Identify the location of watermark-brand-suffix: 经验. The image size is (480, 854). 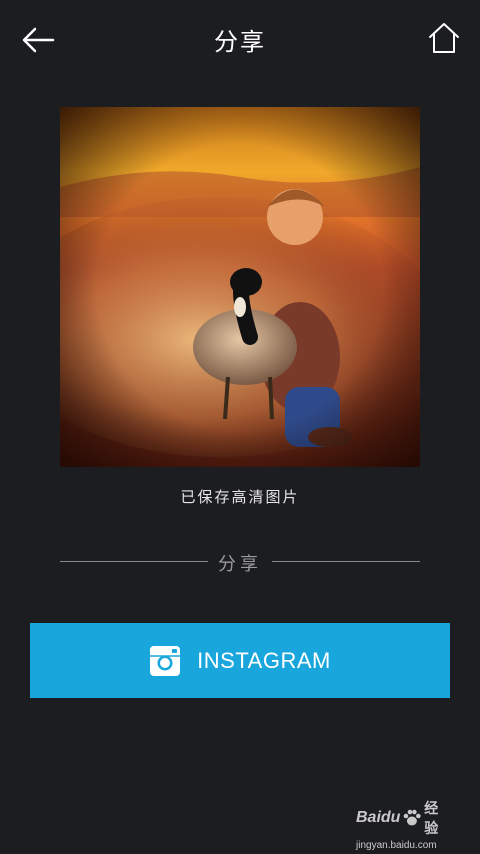
(431, 819).